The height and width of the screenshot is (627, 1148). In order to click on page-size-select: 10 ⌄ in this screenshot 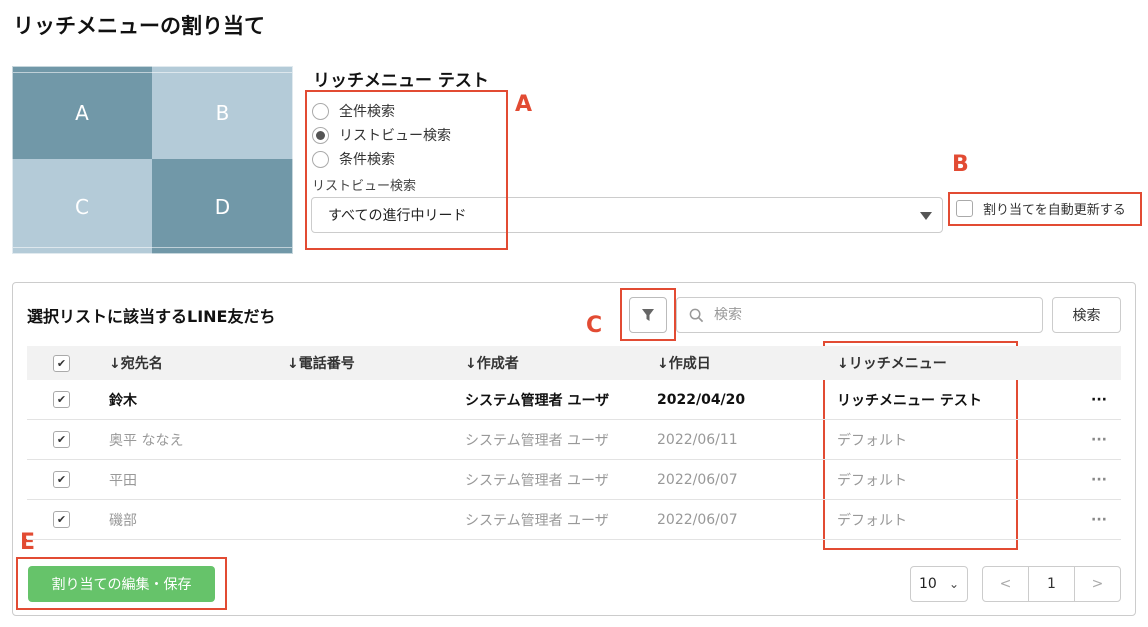, I will do `click(939, 584)`.